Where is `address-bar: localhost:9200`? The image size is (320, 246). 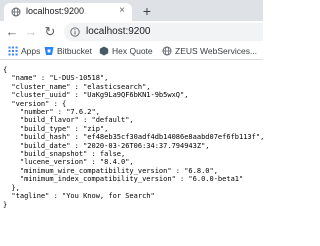
address-bar: localhost:9200 is located at coordinates (163, 32).